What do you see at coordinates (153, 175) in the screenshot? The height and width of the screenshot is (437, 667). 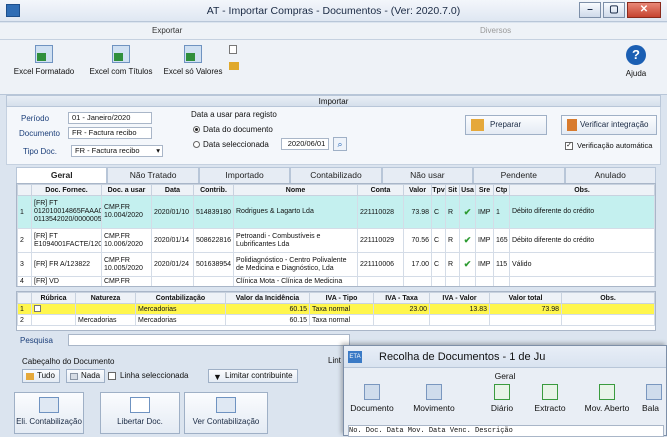 I see `tab-nao-tratado: Não Tratado` at bounding box center [153, 175].